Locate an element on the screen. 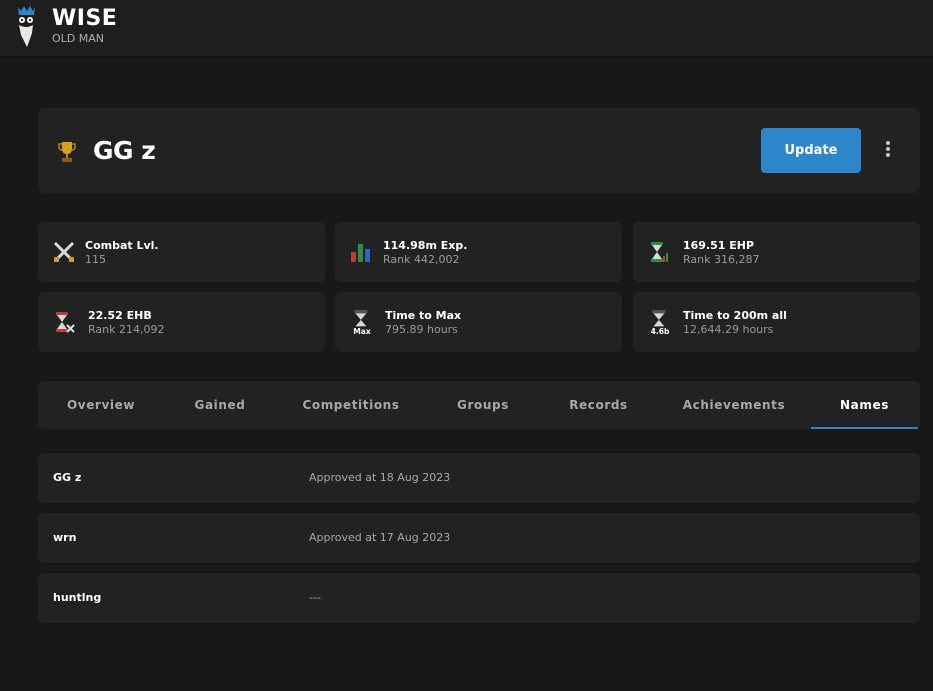  tab-gained: Gained is located at coordinates (220, 405).